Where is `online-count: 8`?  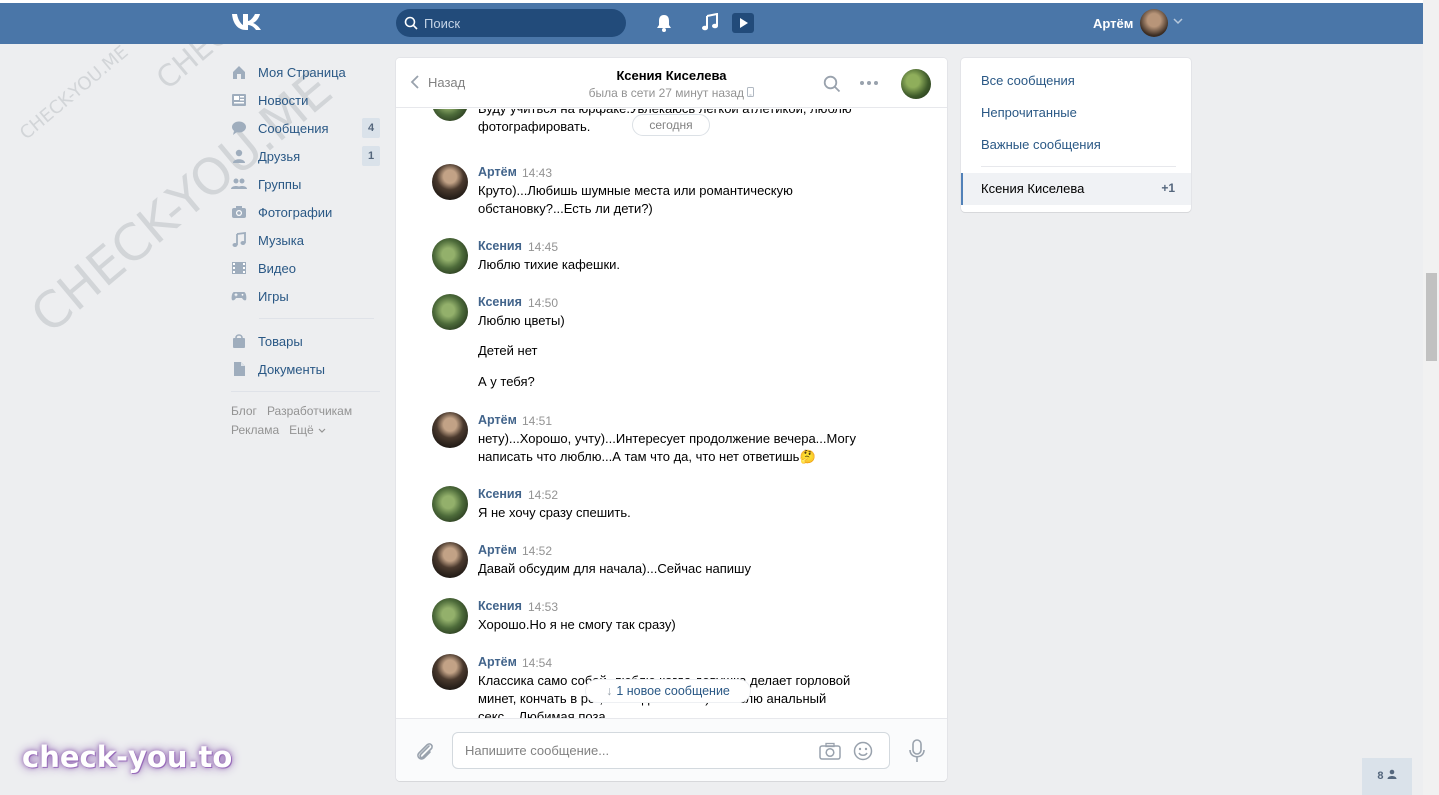 online-count: 8 is located at coordinates (1380, 776).